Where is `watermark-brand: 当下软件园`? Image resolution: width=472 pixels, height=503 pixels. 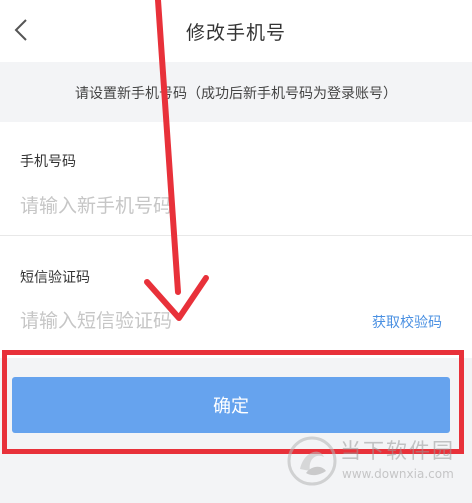 watermark-brand: 当下软件园 is located at coordinates (397, 451).